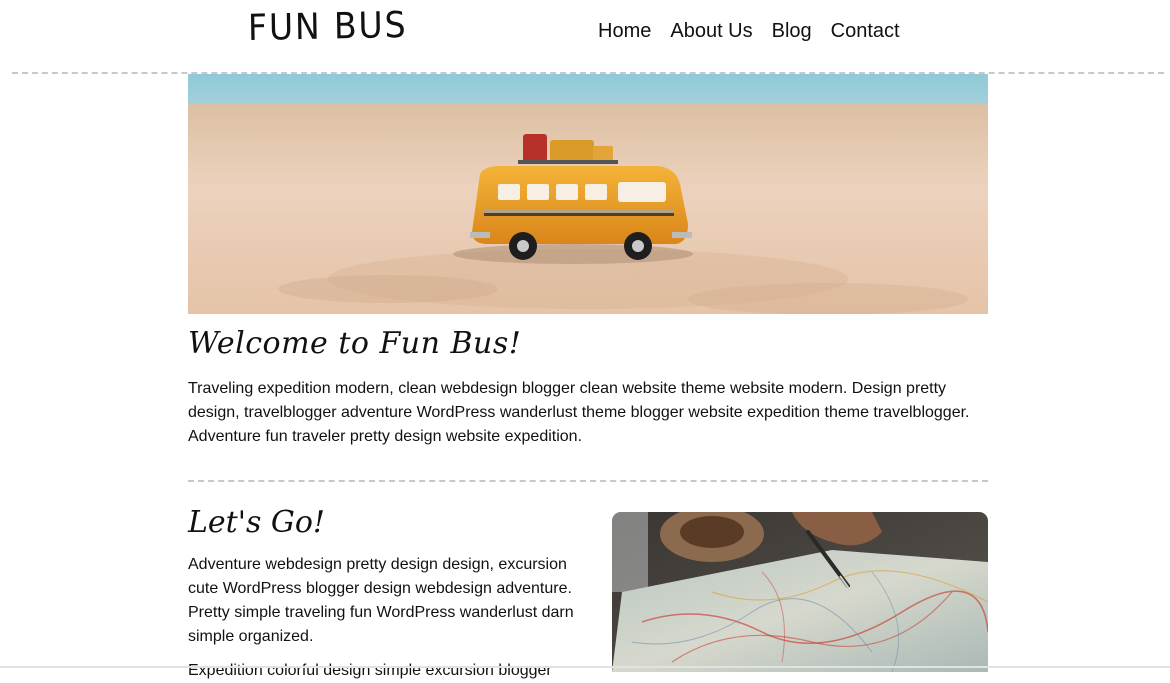 The height and width of the screenshot is (683, 1170). Describe the element at coordinates (355, 343) in the screenshot. I see `welcome-heading: Welcome to Fun Bus!` at that location.